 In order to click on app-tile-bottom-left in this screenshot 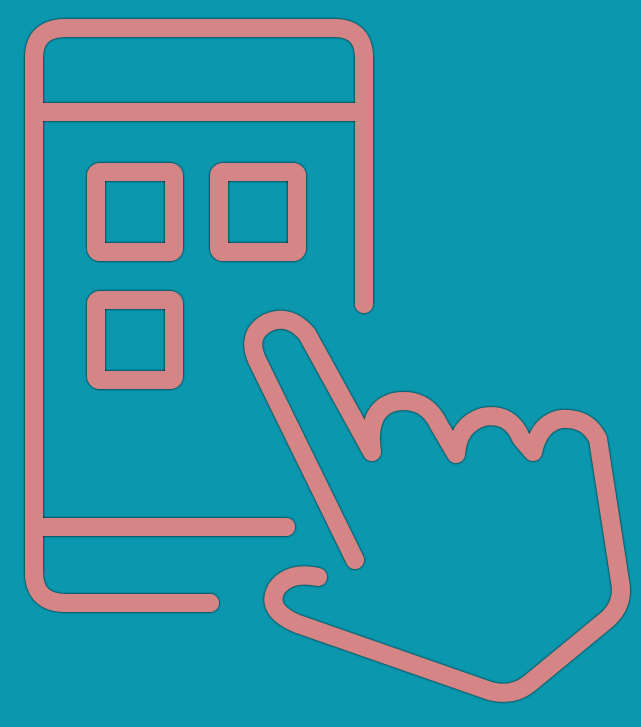, I will do `click(135, 340)`.